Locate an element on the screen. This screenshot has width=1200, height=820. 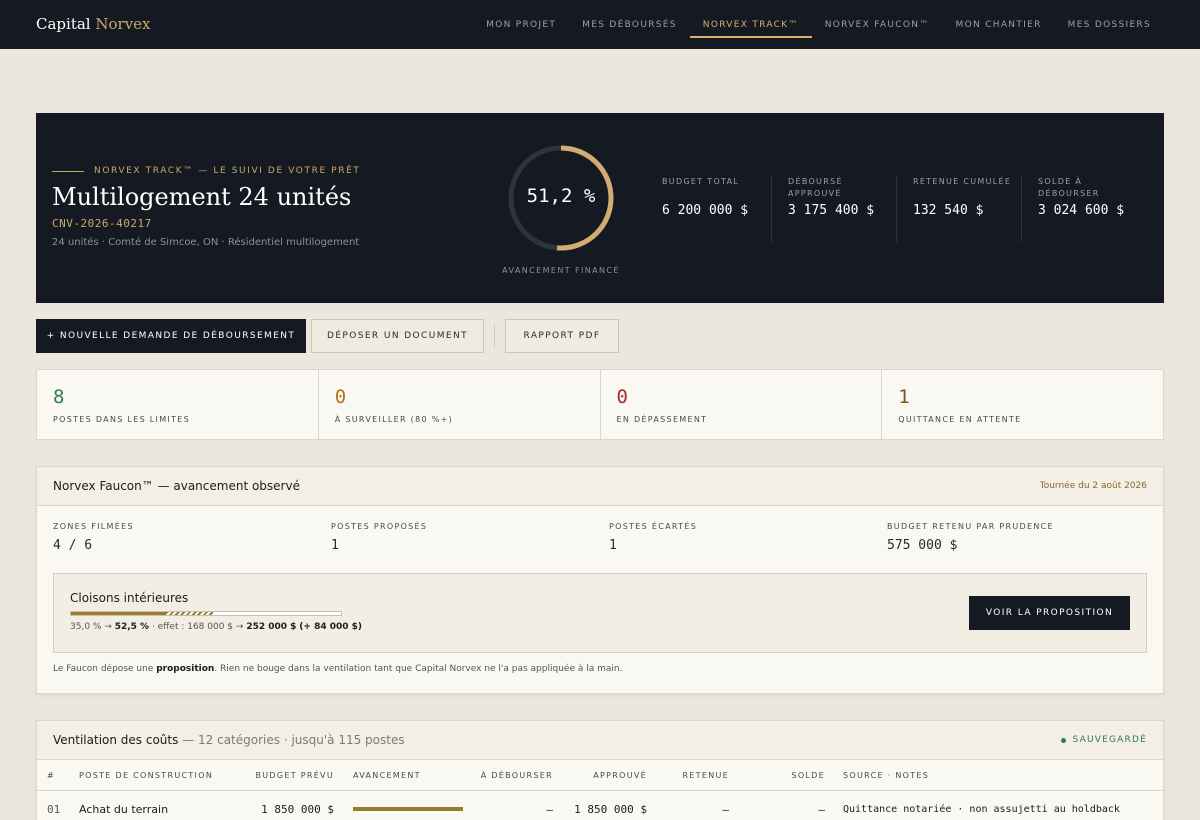
pdf-report-button: RAPPORT PDF is located at coordinates (562, 336).